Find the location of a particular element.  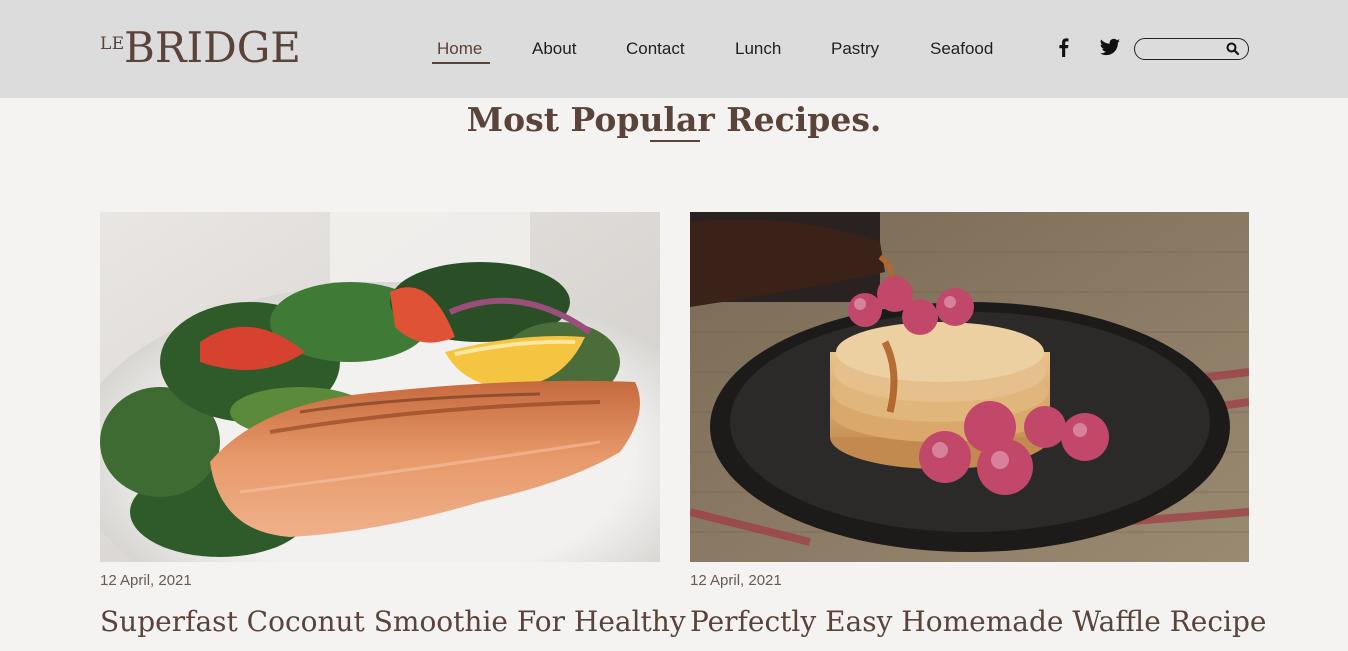

nav-home: Home is located at coordinates (459, 49).